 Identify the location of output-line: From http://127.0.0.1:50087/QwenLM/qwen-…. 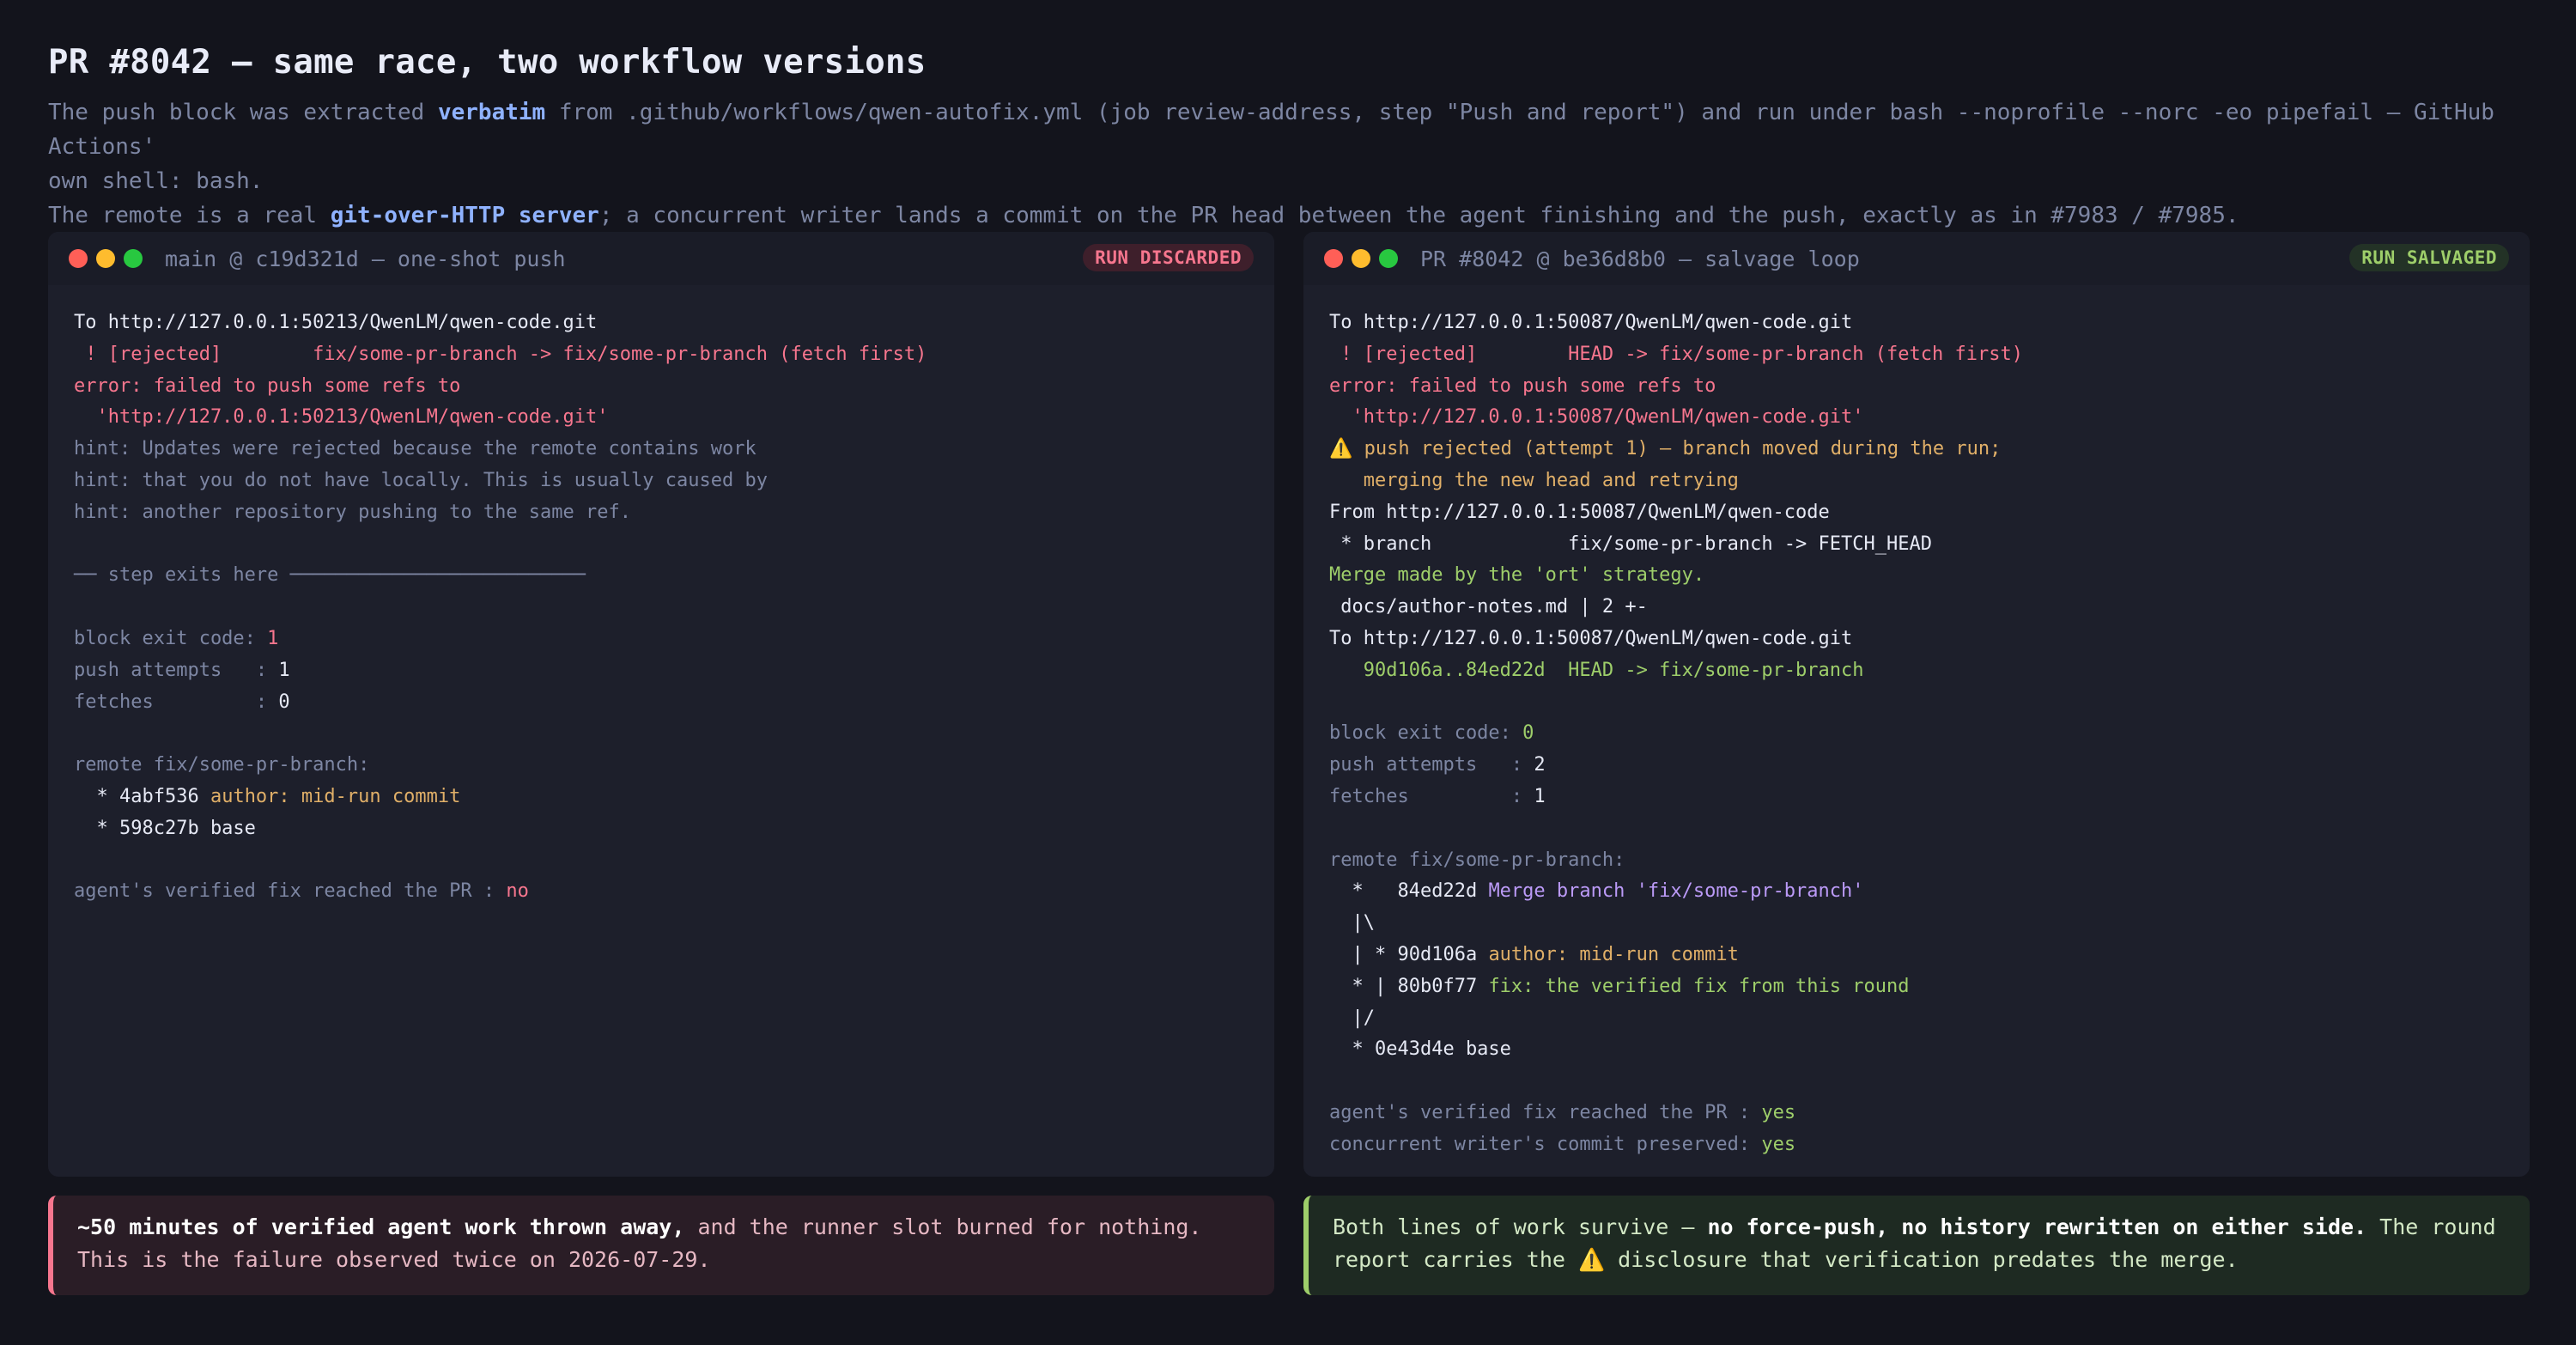
(1579, 512).